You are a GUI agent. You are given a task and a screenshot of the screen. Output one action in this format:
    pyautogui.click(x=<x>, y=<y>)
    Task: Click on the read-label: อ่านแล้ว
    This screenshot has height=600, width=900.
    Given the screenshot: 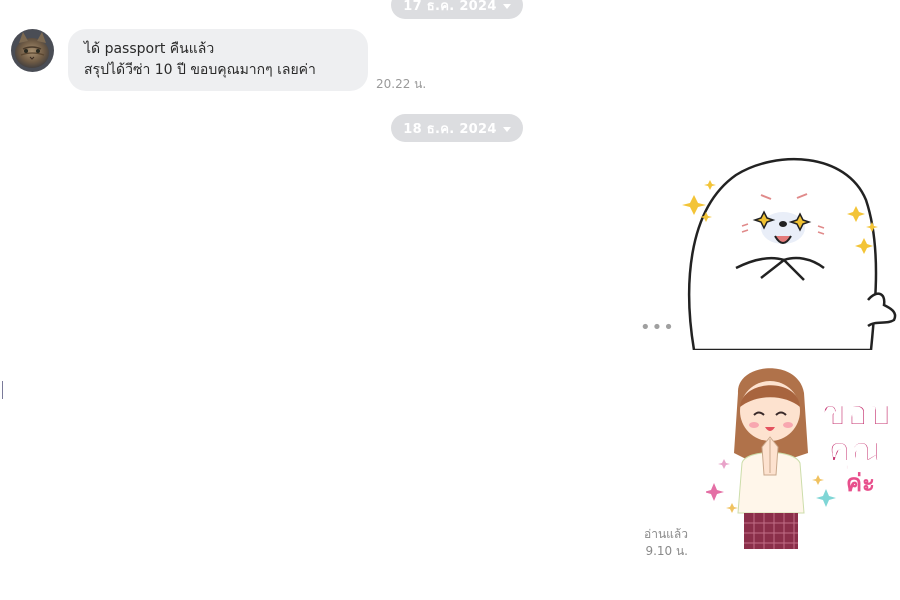 What is the action you would take?
    pyautogui.click(x=666, y=534)
    